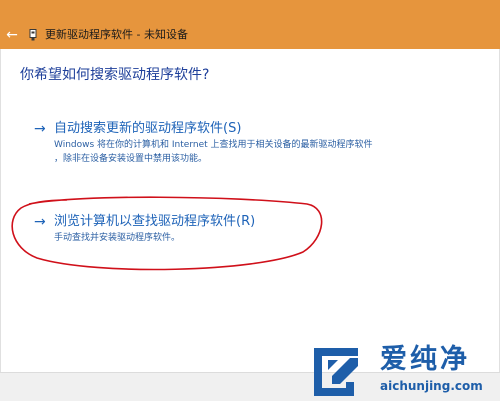  Describe the element at coordinates (431, 386) in the screenshot. I see `watermark-url: aichunjing.com` at that location.